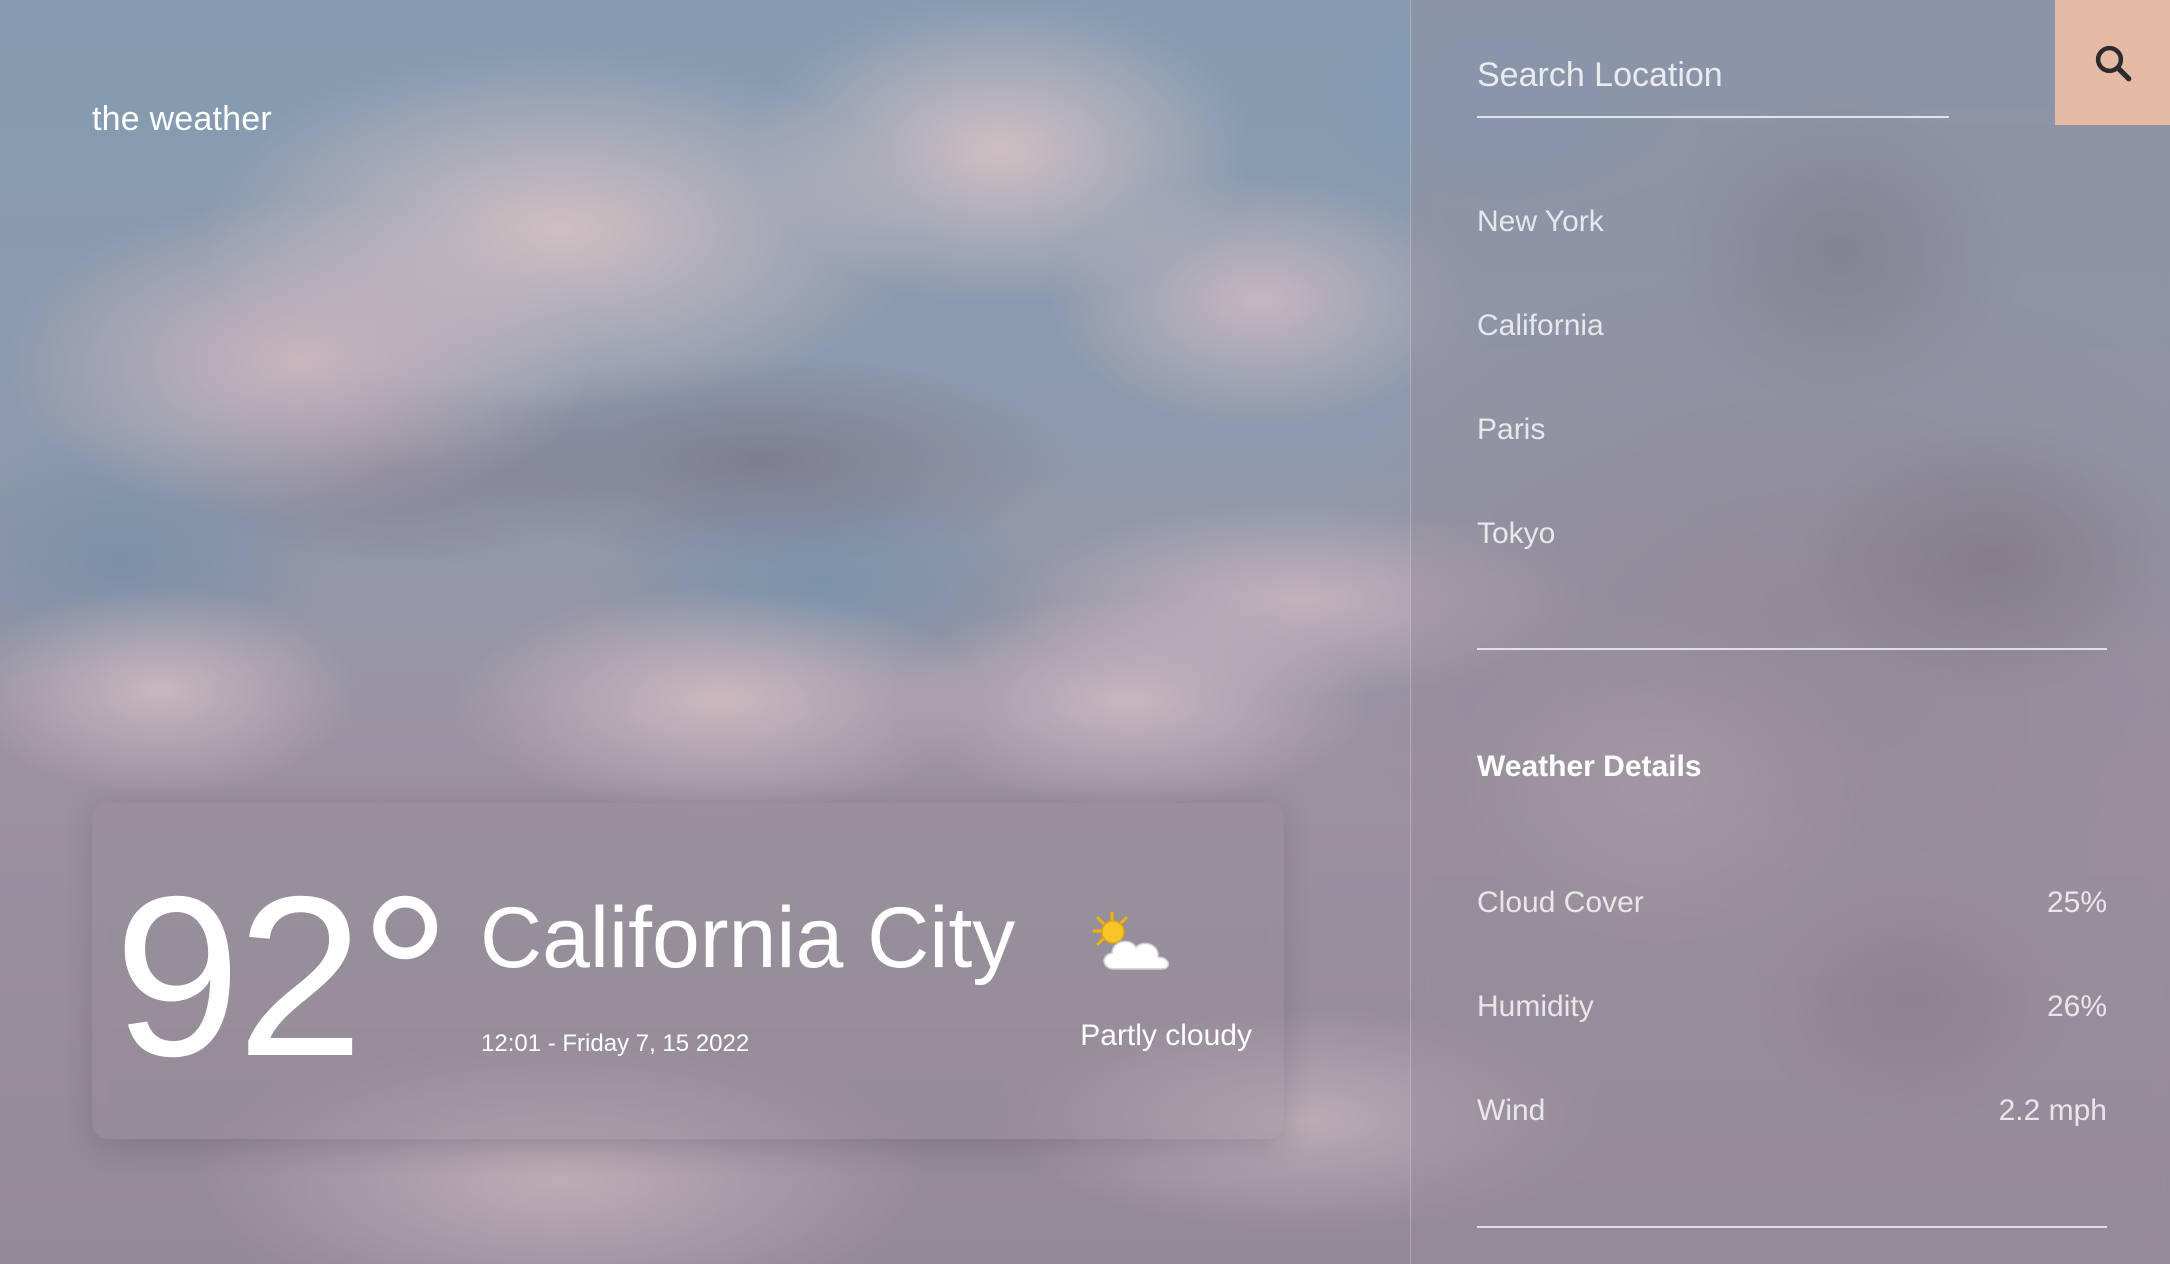  I want to click on temperature: 92°, so click(282, 977).